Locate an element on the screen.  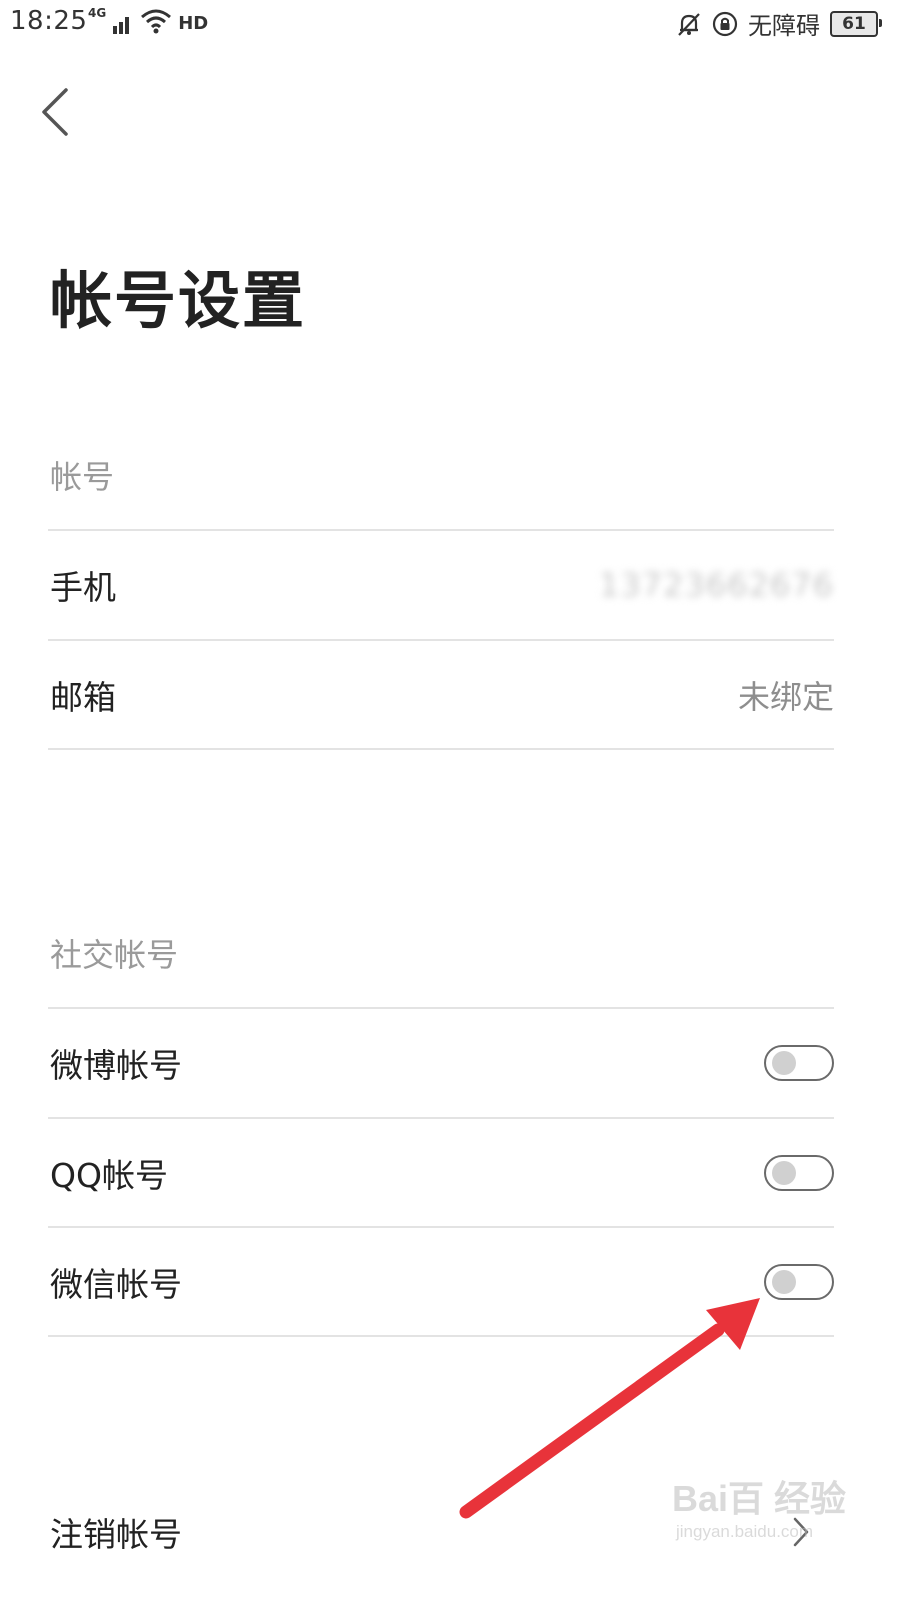
page-title: 帐号设置 is located at coordinates (178, 300).